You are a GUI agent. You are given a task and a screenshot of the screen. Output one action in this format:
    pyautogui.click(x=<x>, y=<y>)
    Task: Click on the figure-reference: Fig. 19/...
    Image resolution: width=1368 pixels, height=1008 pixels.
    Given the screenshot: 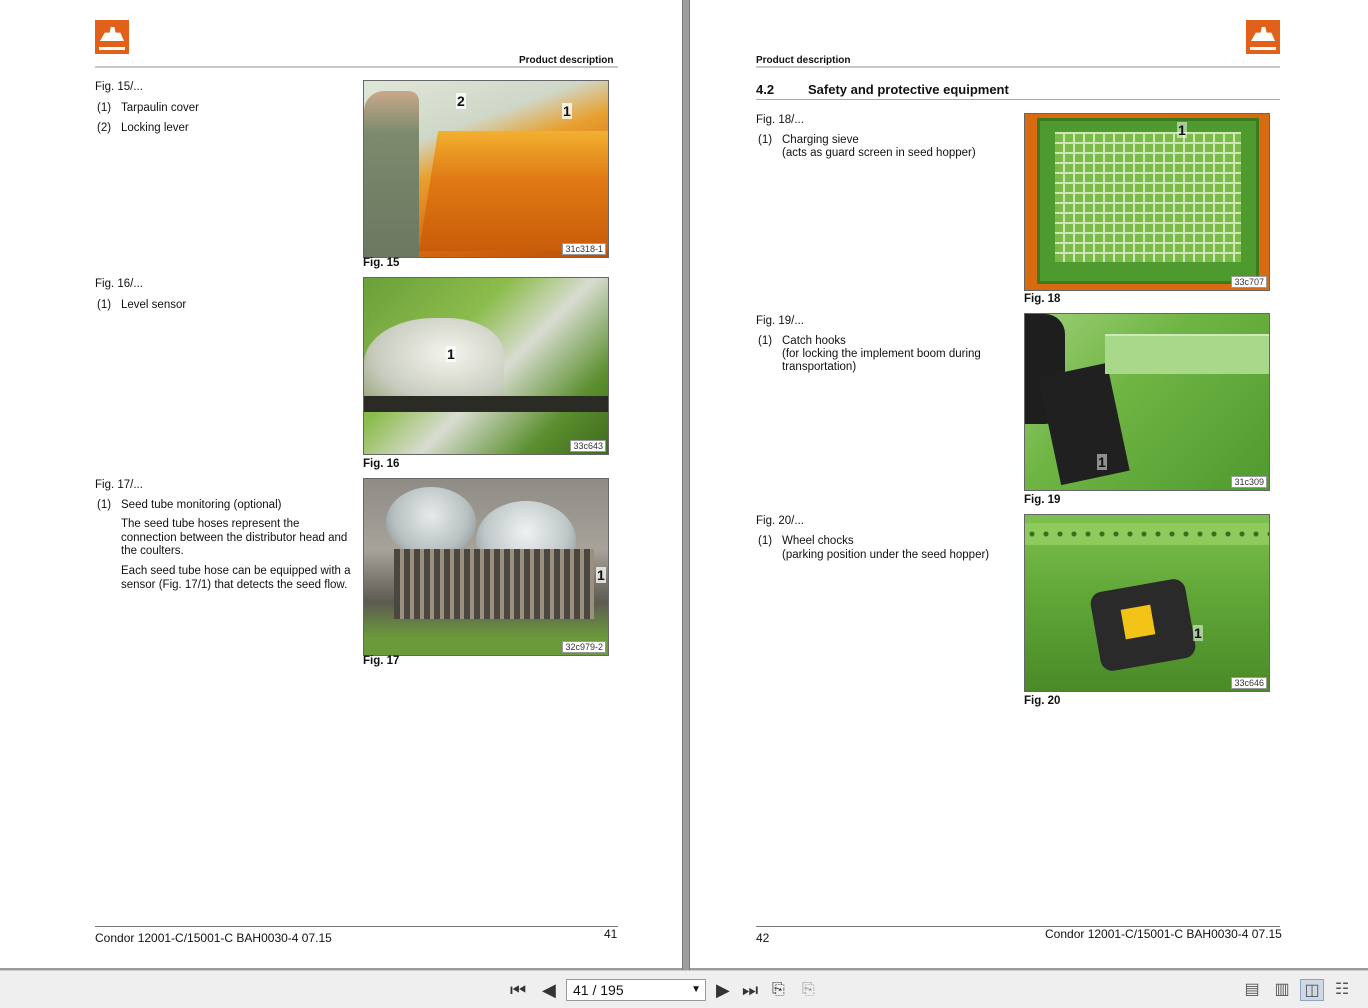 What is the action you would take?
    pyautogui.click(x=780, y=321)
    